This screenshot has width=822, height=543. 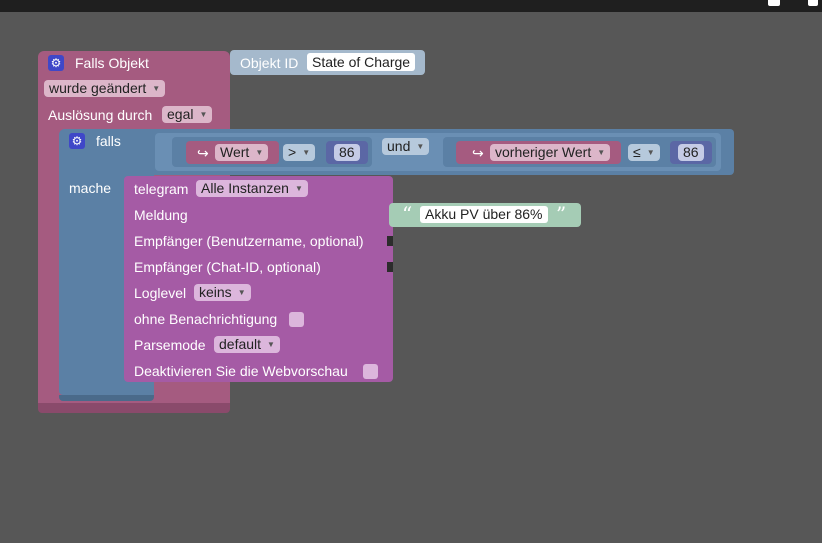 What do you see at coordinates (361, 62) in the screenshot?
I see `object-id-field: State of Charge` at bounding box center [361, 62].